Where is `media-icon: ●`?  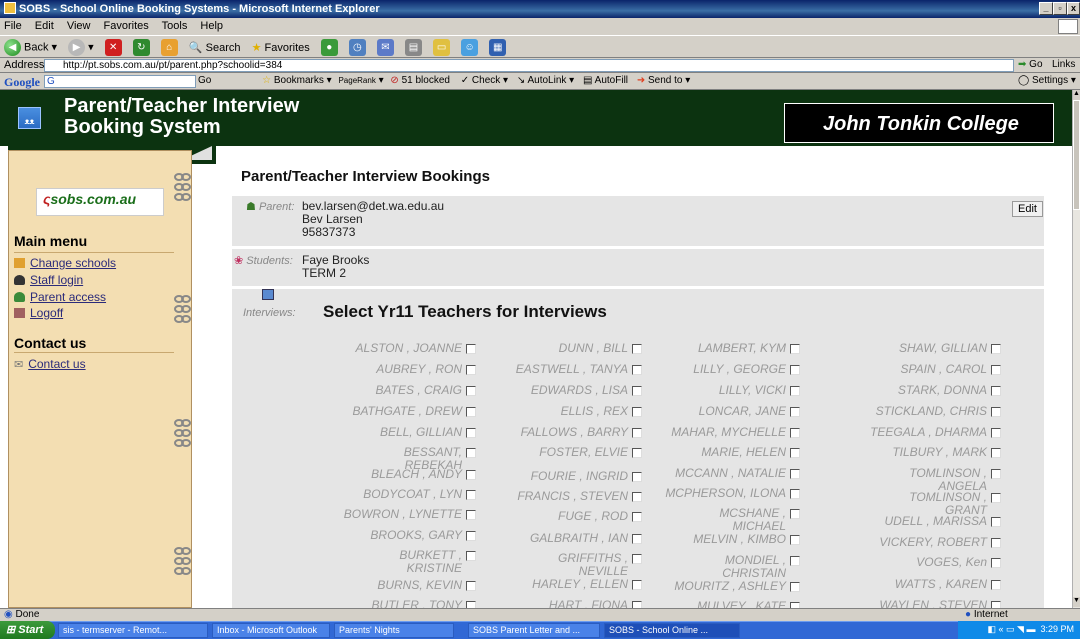 media-icon: ● is located at coordinates (329, 47).